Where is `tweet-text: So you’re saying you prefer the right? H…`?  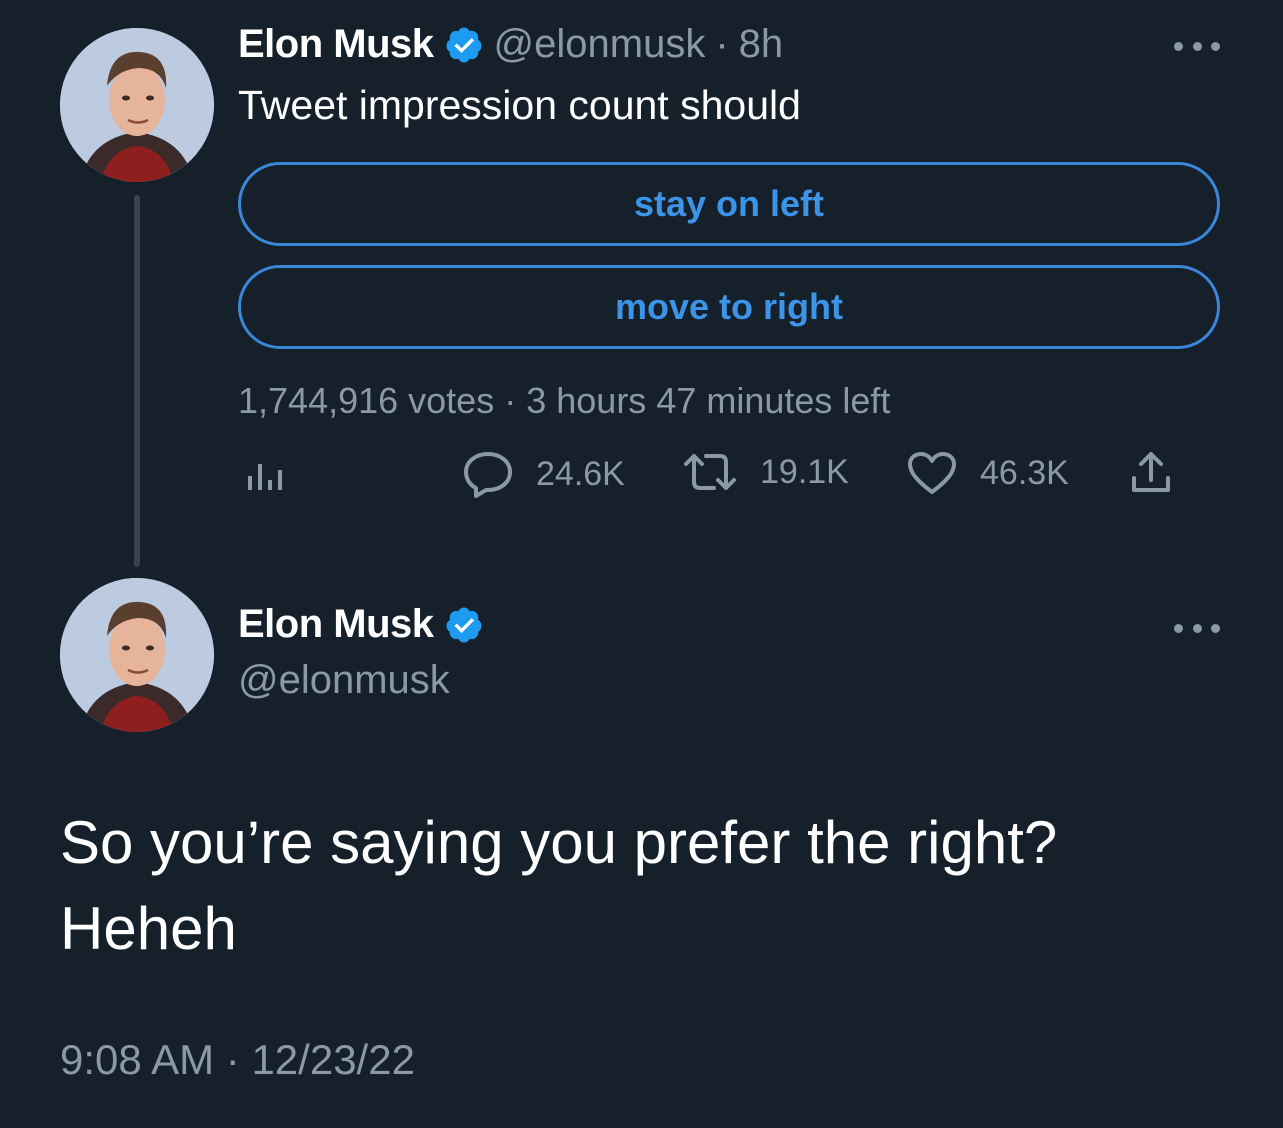
tweet-text: So you’re saying you prefer the right? H… is located at coordinates (650, 886).